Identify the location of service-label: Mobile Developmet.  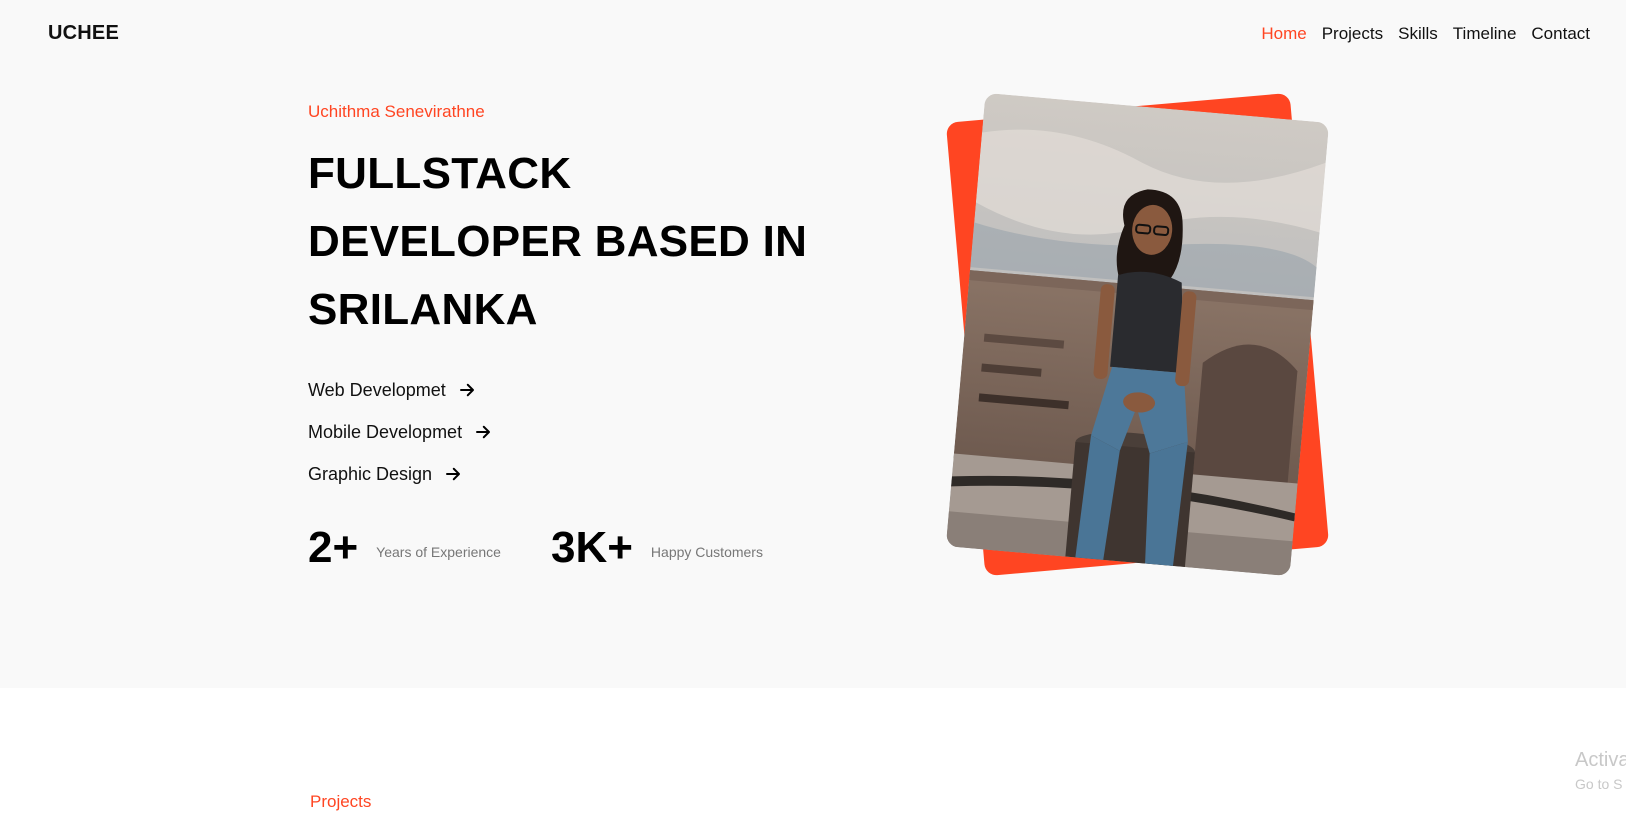
(385, 431).